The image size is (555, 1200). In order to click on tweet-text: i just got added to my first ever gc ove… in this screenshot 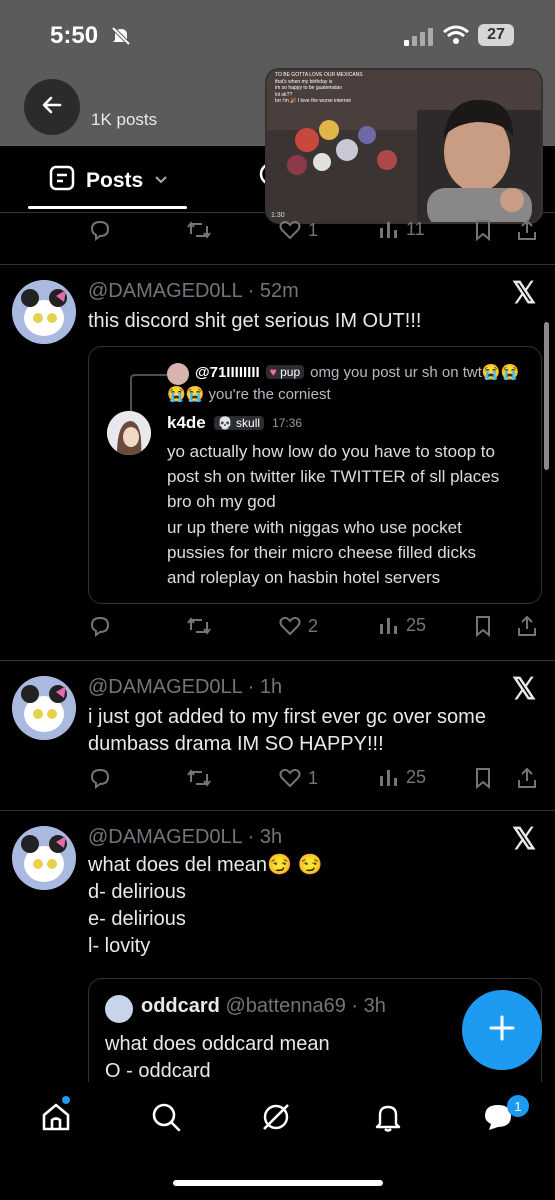, I will do `click(287, 731)`.